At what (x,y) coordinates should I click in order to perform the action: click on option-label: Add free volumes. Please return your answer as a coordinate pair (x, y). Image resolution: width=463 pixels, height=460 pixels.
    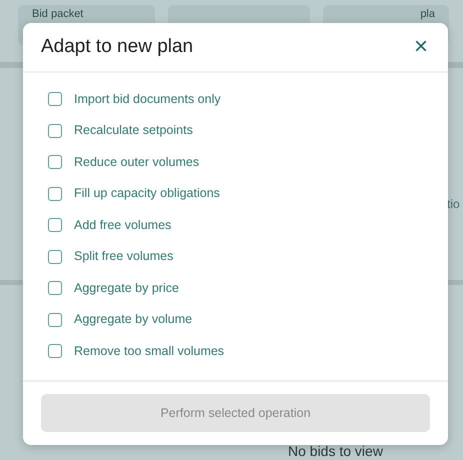
    Looking at the image, I should click on (123, 225).